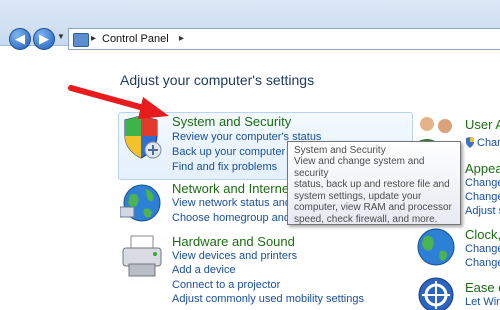 This screenshot has width=500, height=310. Describe the element at coordinates (482, 302) in the screenshot. I see `link-let-windows: Let Win` at that location.